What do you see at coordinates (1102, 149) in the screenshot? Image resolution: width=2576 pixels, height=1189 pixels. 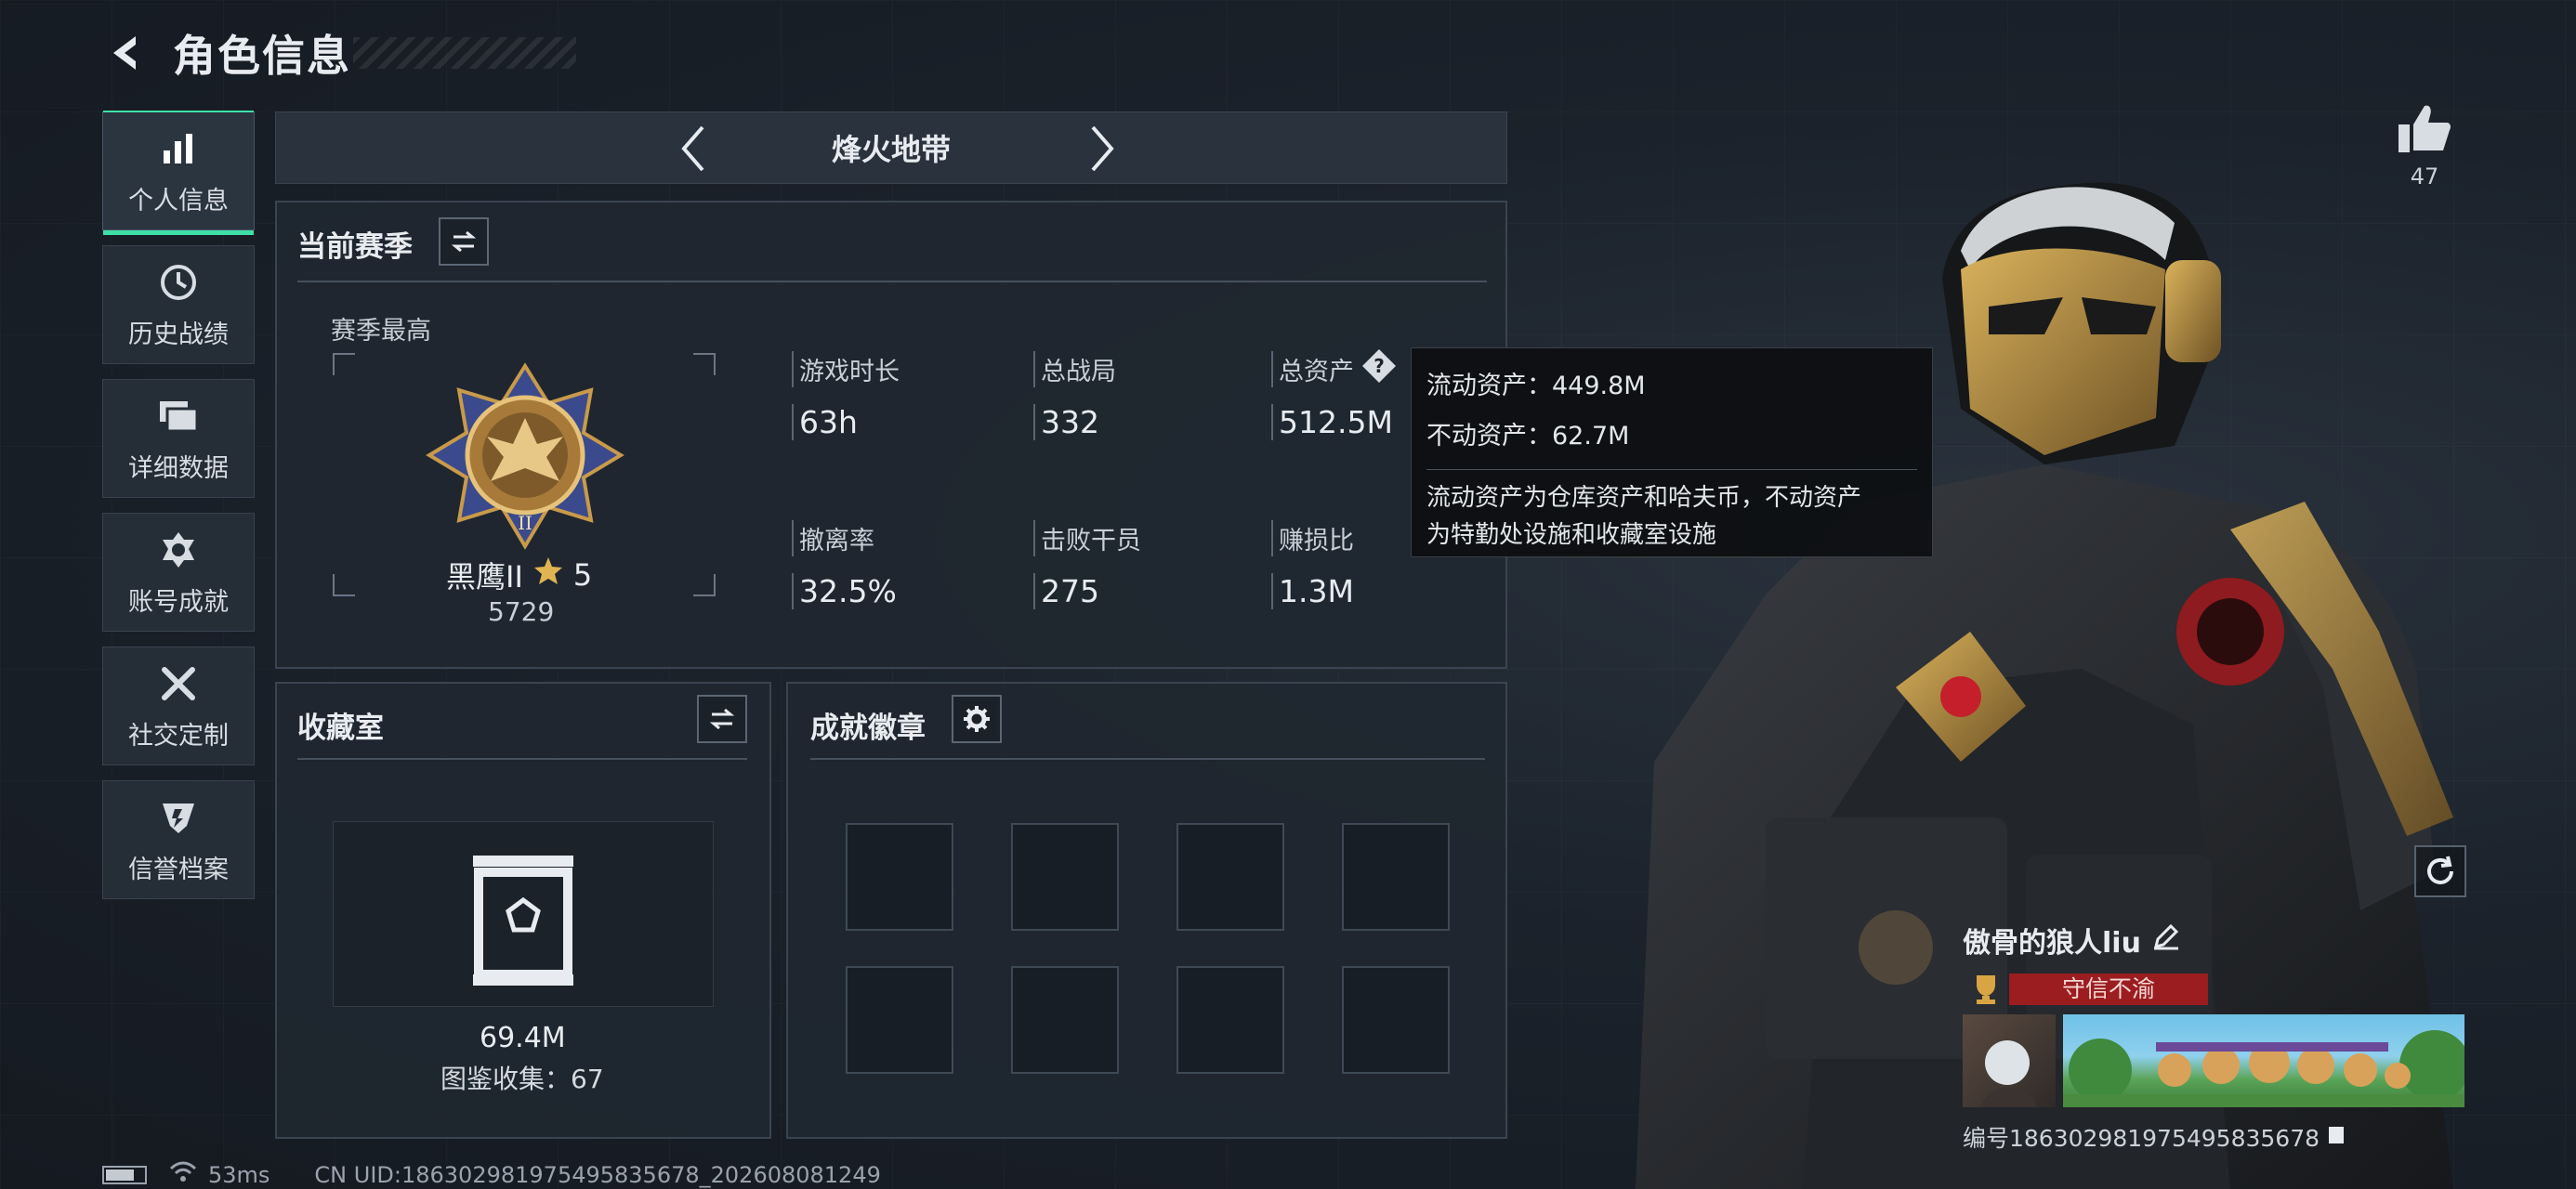 I see `chevron-right-icon` at bounding box center [1102, 149].